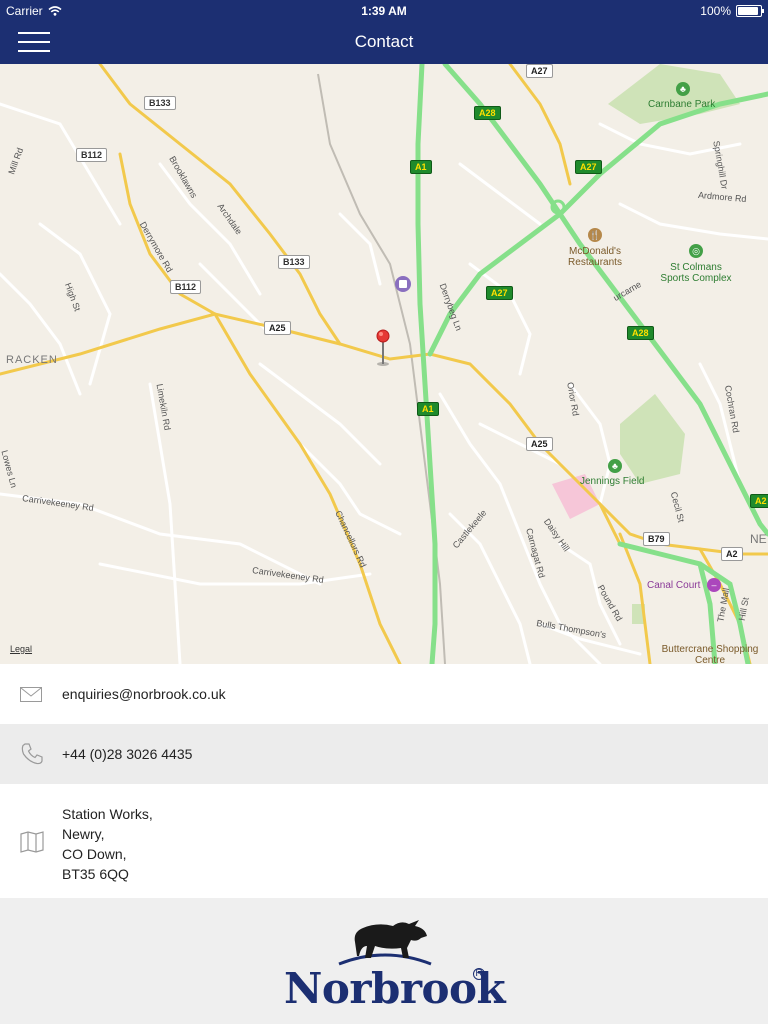 The height and width of the screenshot is (1024, 768). I want to click on poi-label: St Colmans Sports Complex, so click(696, 273).